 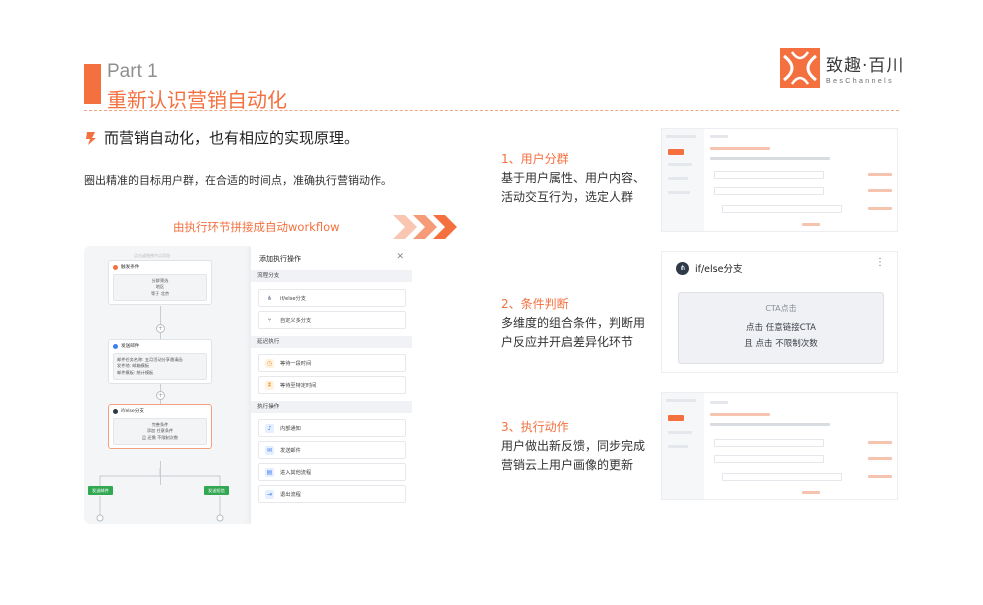 What do you see at coordinates (115, 411) in the screenshot?
I see `branch-dot-icon` at bounding box center [115, 411].